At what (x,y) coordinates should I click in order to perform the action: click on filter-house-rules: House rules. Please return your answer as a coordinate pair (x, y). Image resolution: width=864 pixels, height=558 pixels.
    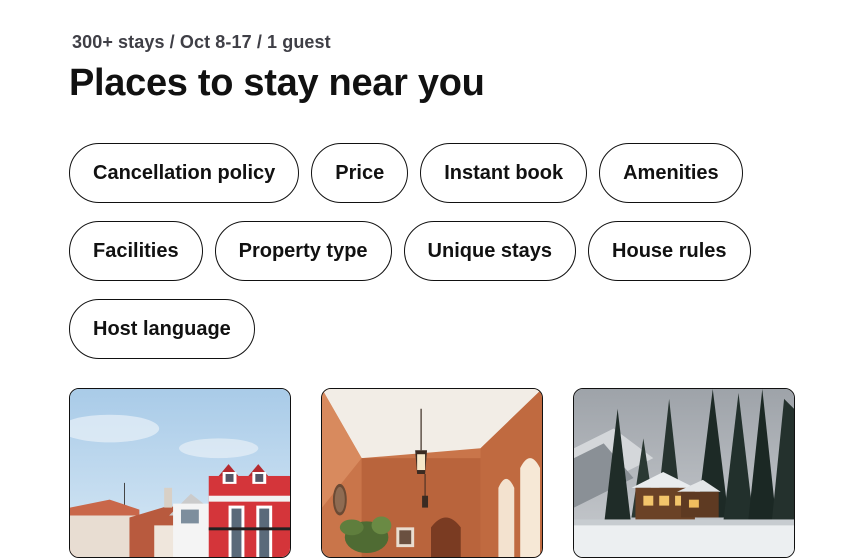
    Looking at the image, I should click on (669, 251).